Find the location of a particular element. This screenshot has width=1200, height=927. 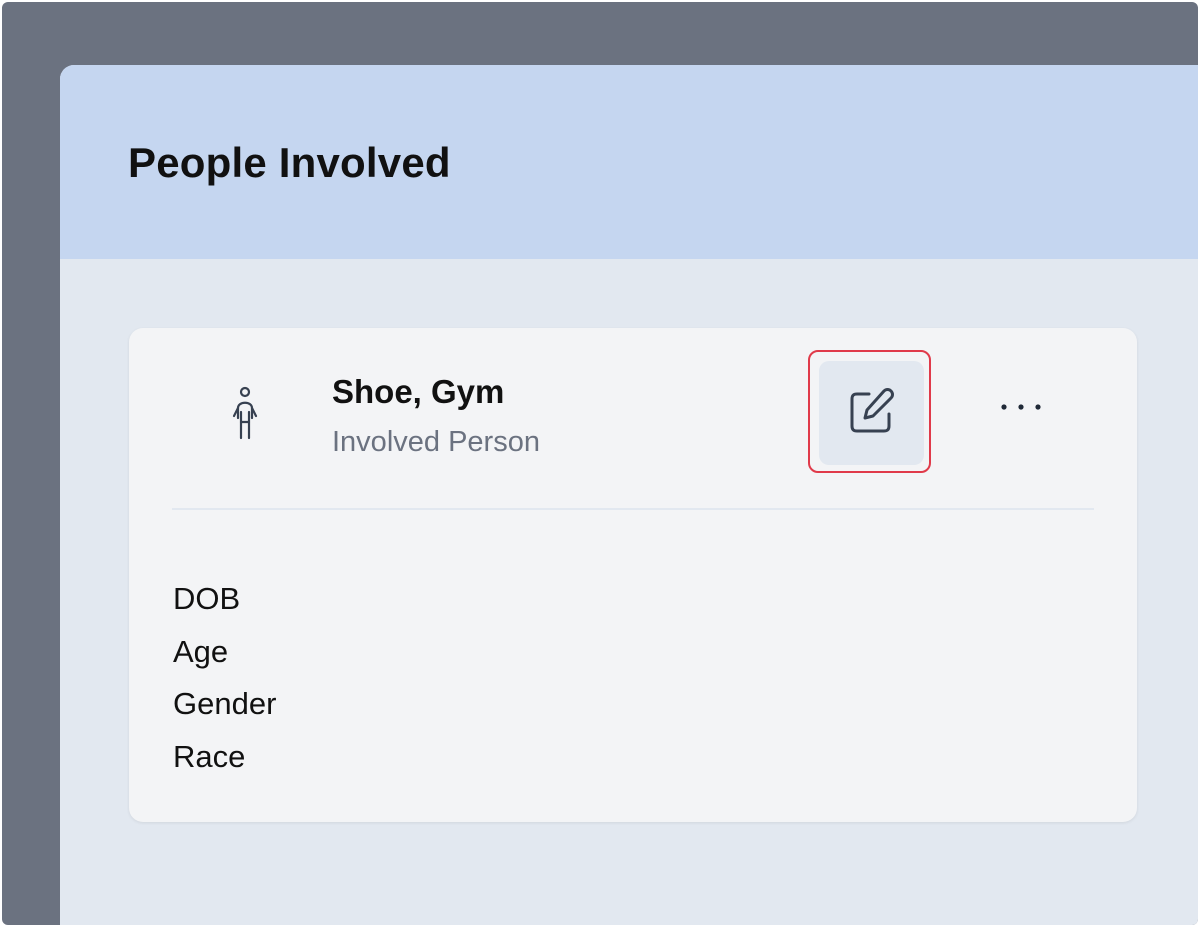

field-age-label: Age is located at coordinates (201, 651).